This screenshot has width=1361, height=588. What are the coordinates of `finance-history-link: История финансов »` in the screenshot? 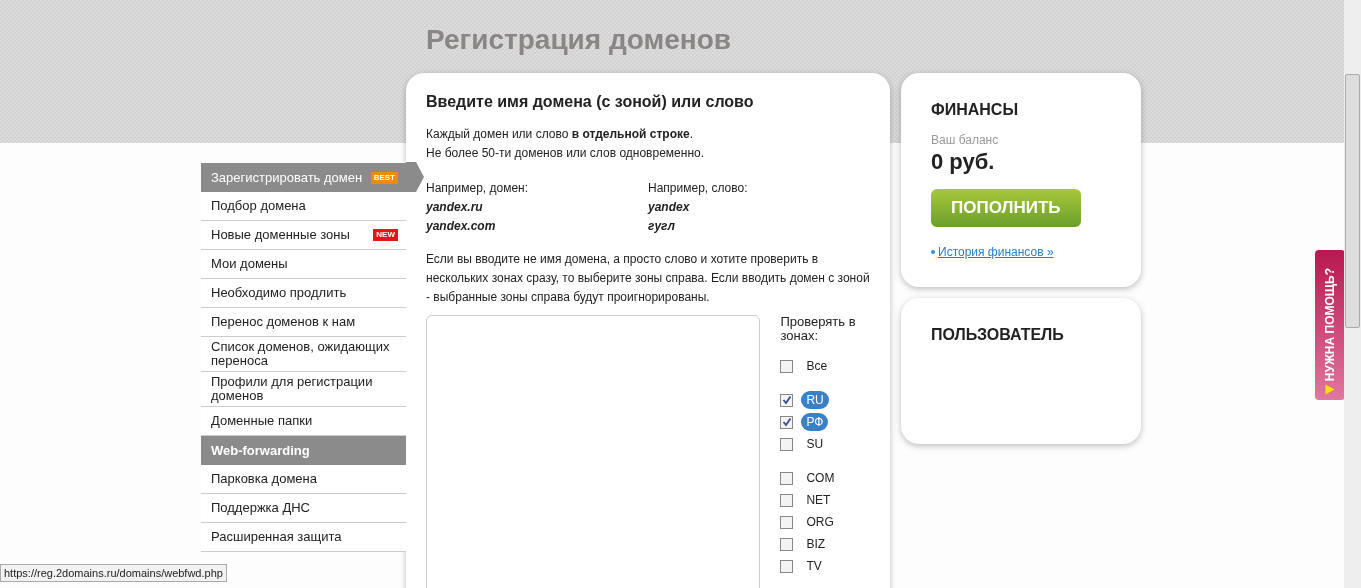 It's located at (996, 252).